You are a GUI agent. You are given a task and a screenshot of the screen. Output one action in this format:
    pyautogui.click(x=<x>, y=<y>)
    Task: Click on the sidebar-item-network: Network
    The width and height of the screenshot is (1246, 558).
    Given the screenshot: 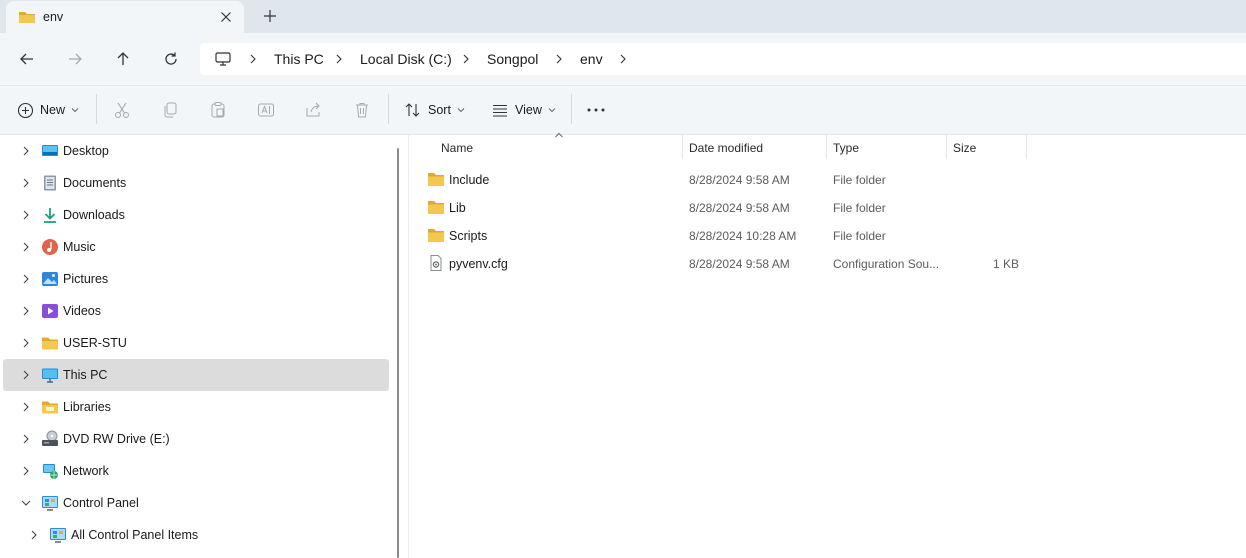 What is the action you would take?
    pyautogui.click(x=196, y=471)
    